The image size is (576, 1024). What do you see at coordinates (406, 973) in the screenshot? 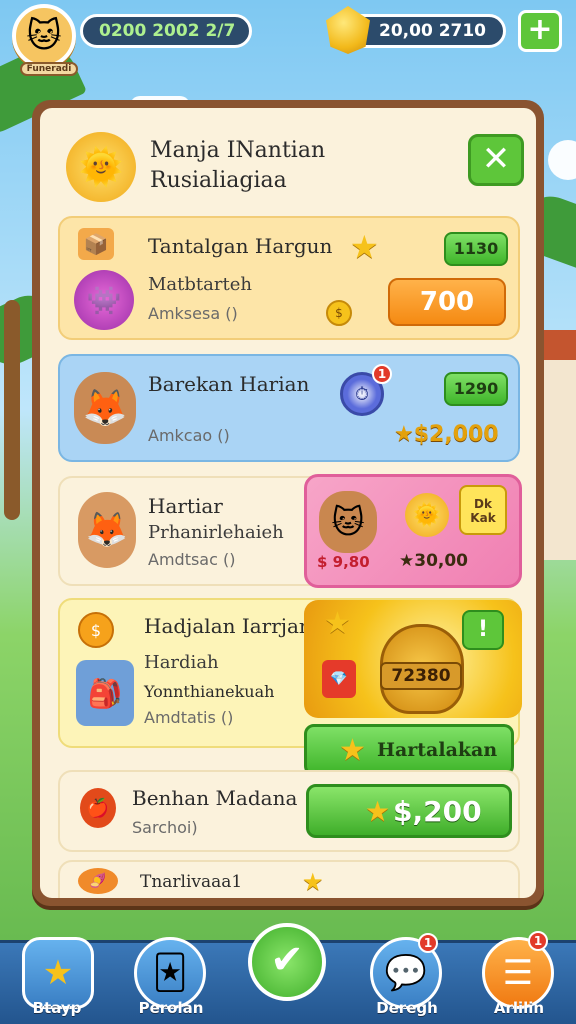
I see `chat-icon: 💬` at bounding box center [406, 973].